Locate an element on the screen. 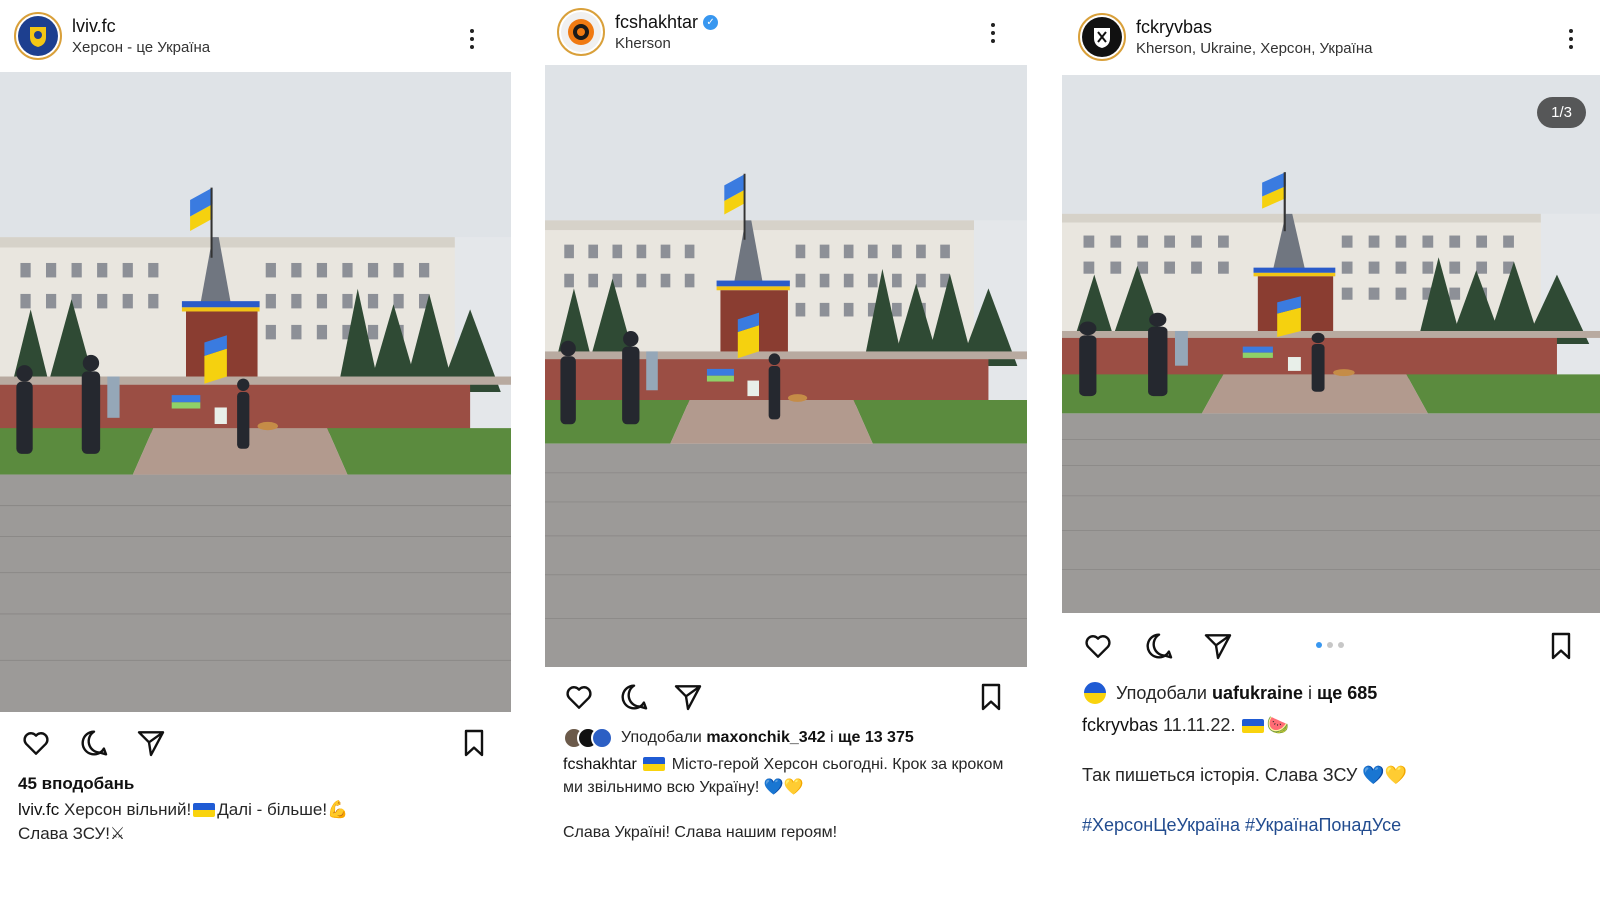  caption-text-3: Слава ЗСУ! is located at coordinates (64, 833).